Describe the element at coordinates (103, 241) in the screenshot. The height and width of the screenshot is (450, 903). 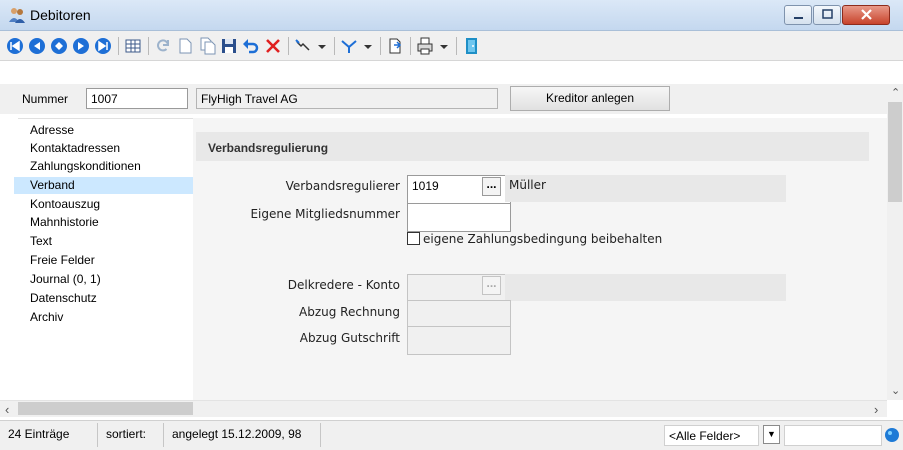
I see `nav-item-text: Text` at that location.